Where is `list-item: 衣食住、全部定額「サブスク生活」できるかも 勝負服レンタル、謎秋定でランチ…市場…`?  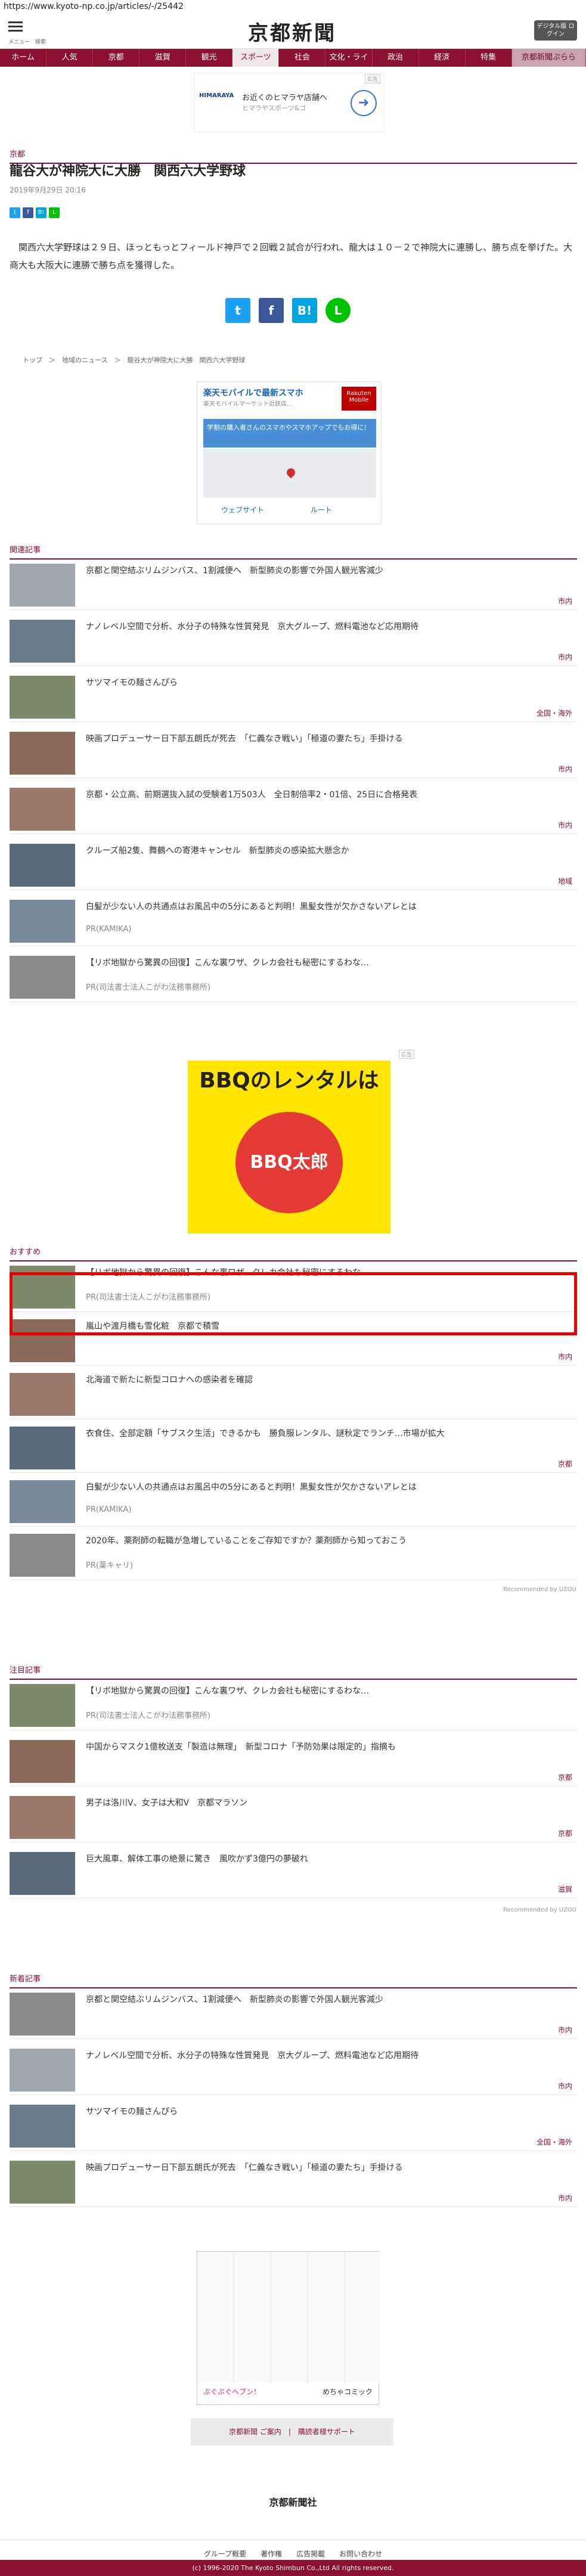
list-item: 衣食住、全部定額「サブスク生活」できるかも 勝負服レンタル、謎秋定でランチ…市場… is located at coordinates (293, 1448).